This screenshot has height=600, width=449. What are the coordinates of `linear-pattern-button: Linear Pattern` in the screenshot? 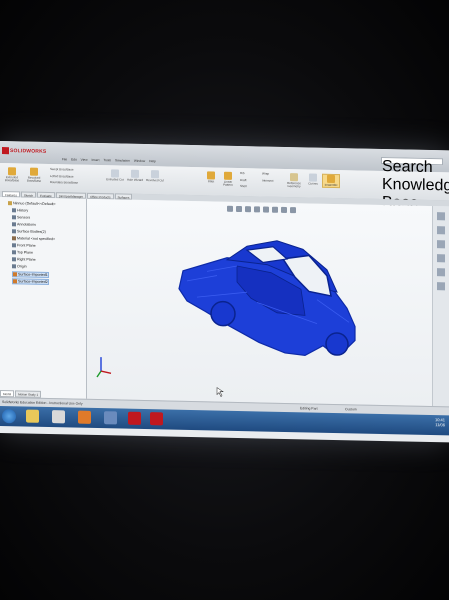 It's located at (228, 179).